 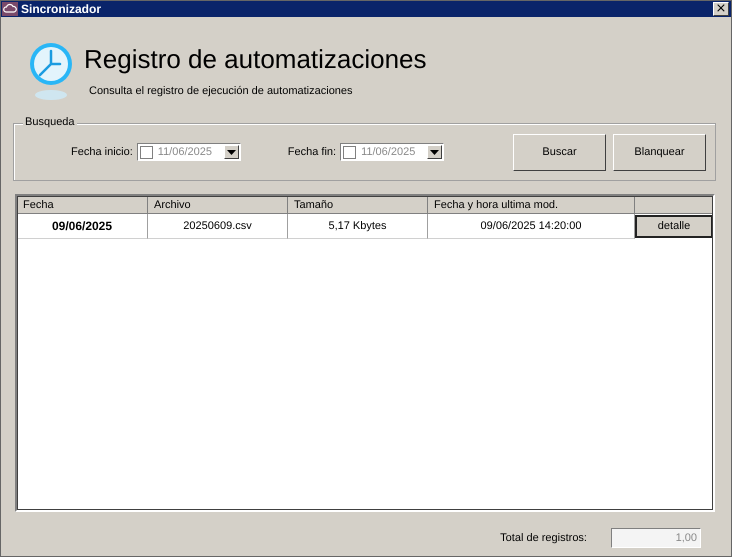 I want to click on page-title: Registro de automatizaciones, so click(x=255, y=59).